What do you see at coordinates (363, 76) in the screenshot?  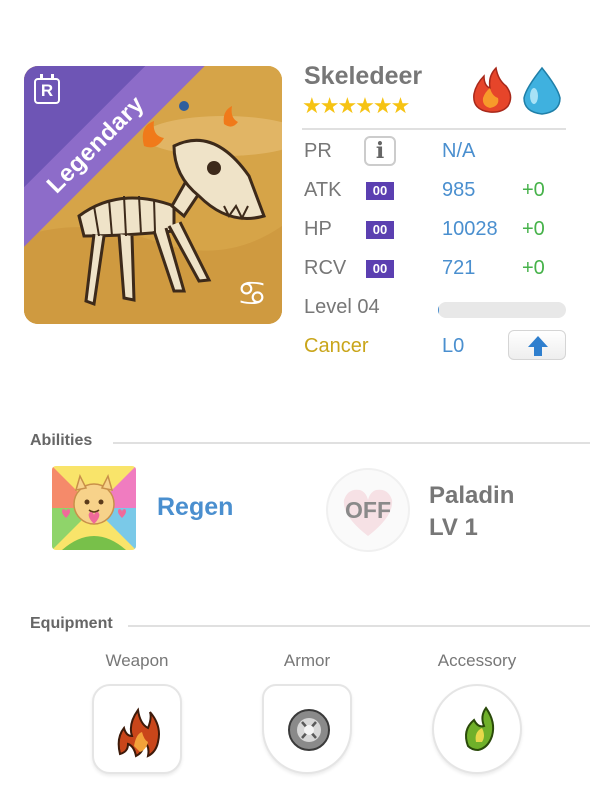 I see `monster-name: Skeledeer` at bounding box center [363, 76].